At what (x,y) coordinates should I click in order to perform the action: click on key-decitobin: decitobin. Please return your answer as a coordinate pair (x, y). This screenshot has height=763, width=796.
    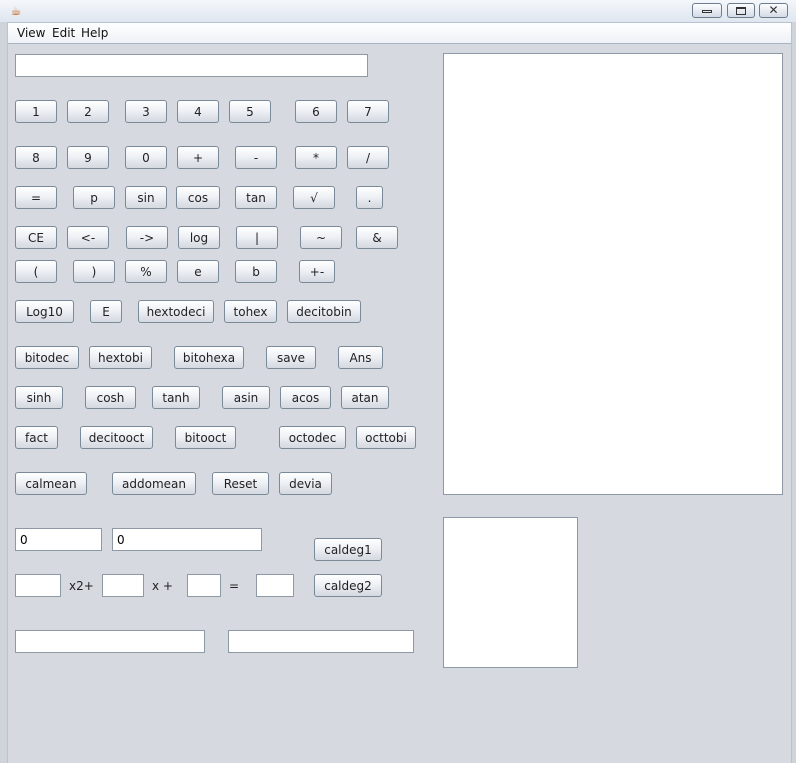
    Looking at the image, I should click on (324, 311).